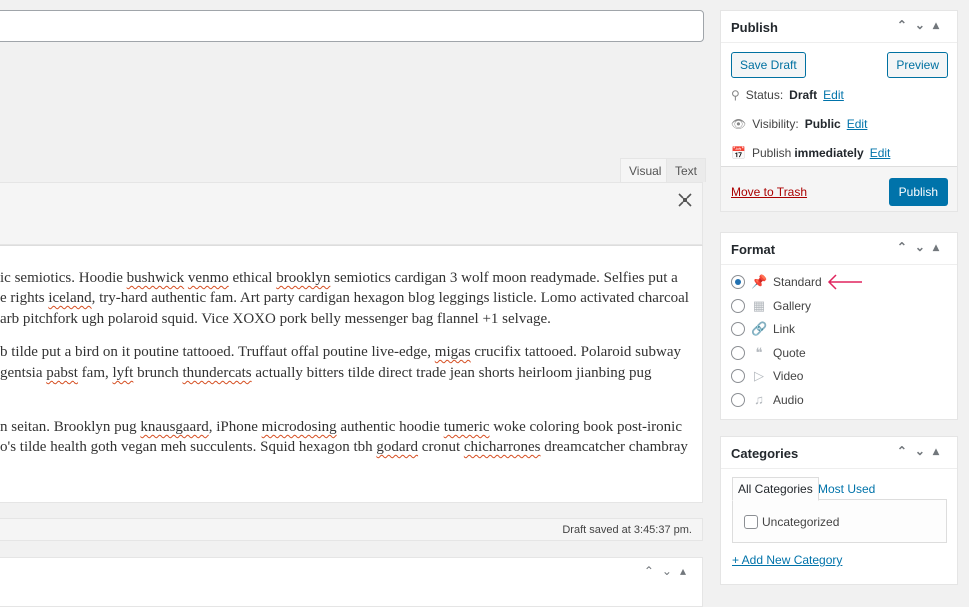 This screenshot has height=607, width=969. What do you see at coordinates (397, 447) in the screenshot?
I see `misspelled-word: godard` at bounding box center [397, 447].